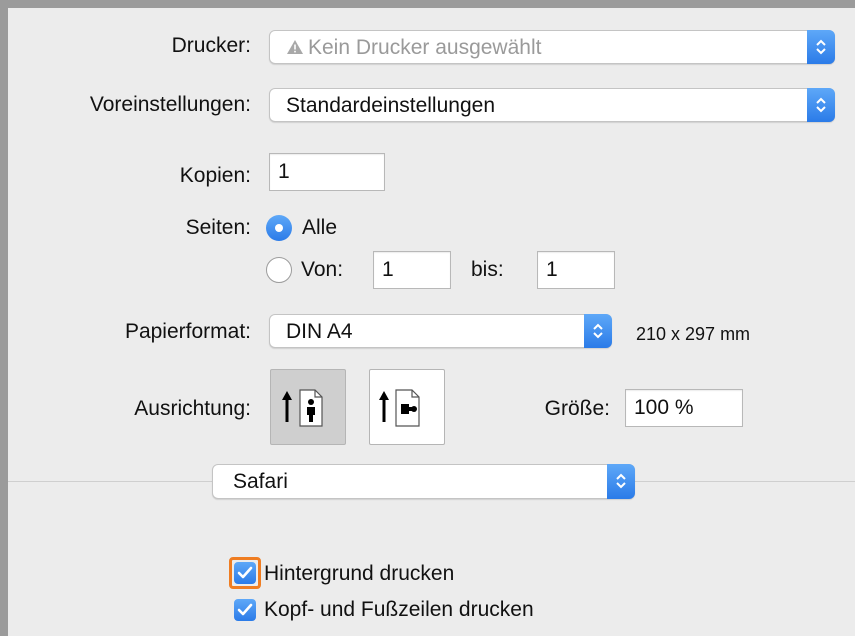 The image size is (855, 636). I want to click on paper-label: Papierformat:, so click(187, 331).